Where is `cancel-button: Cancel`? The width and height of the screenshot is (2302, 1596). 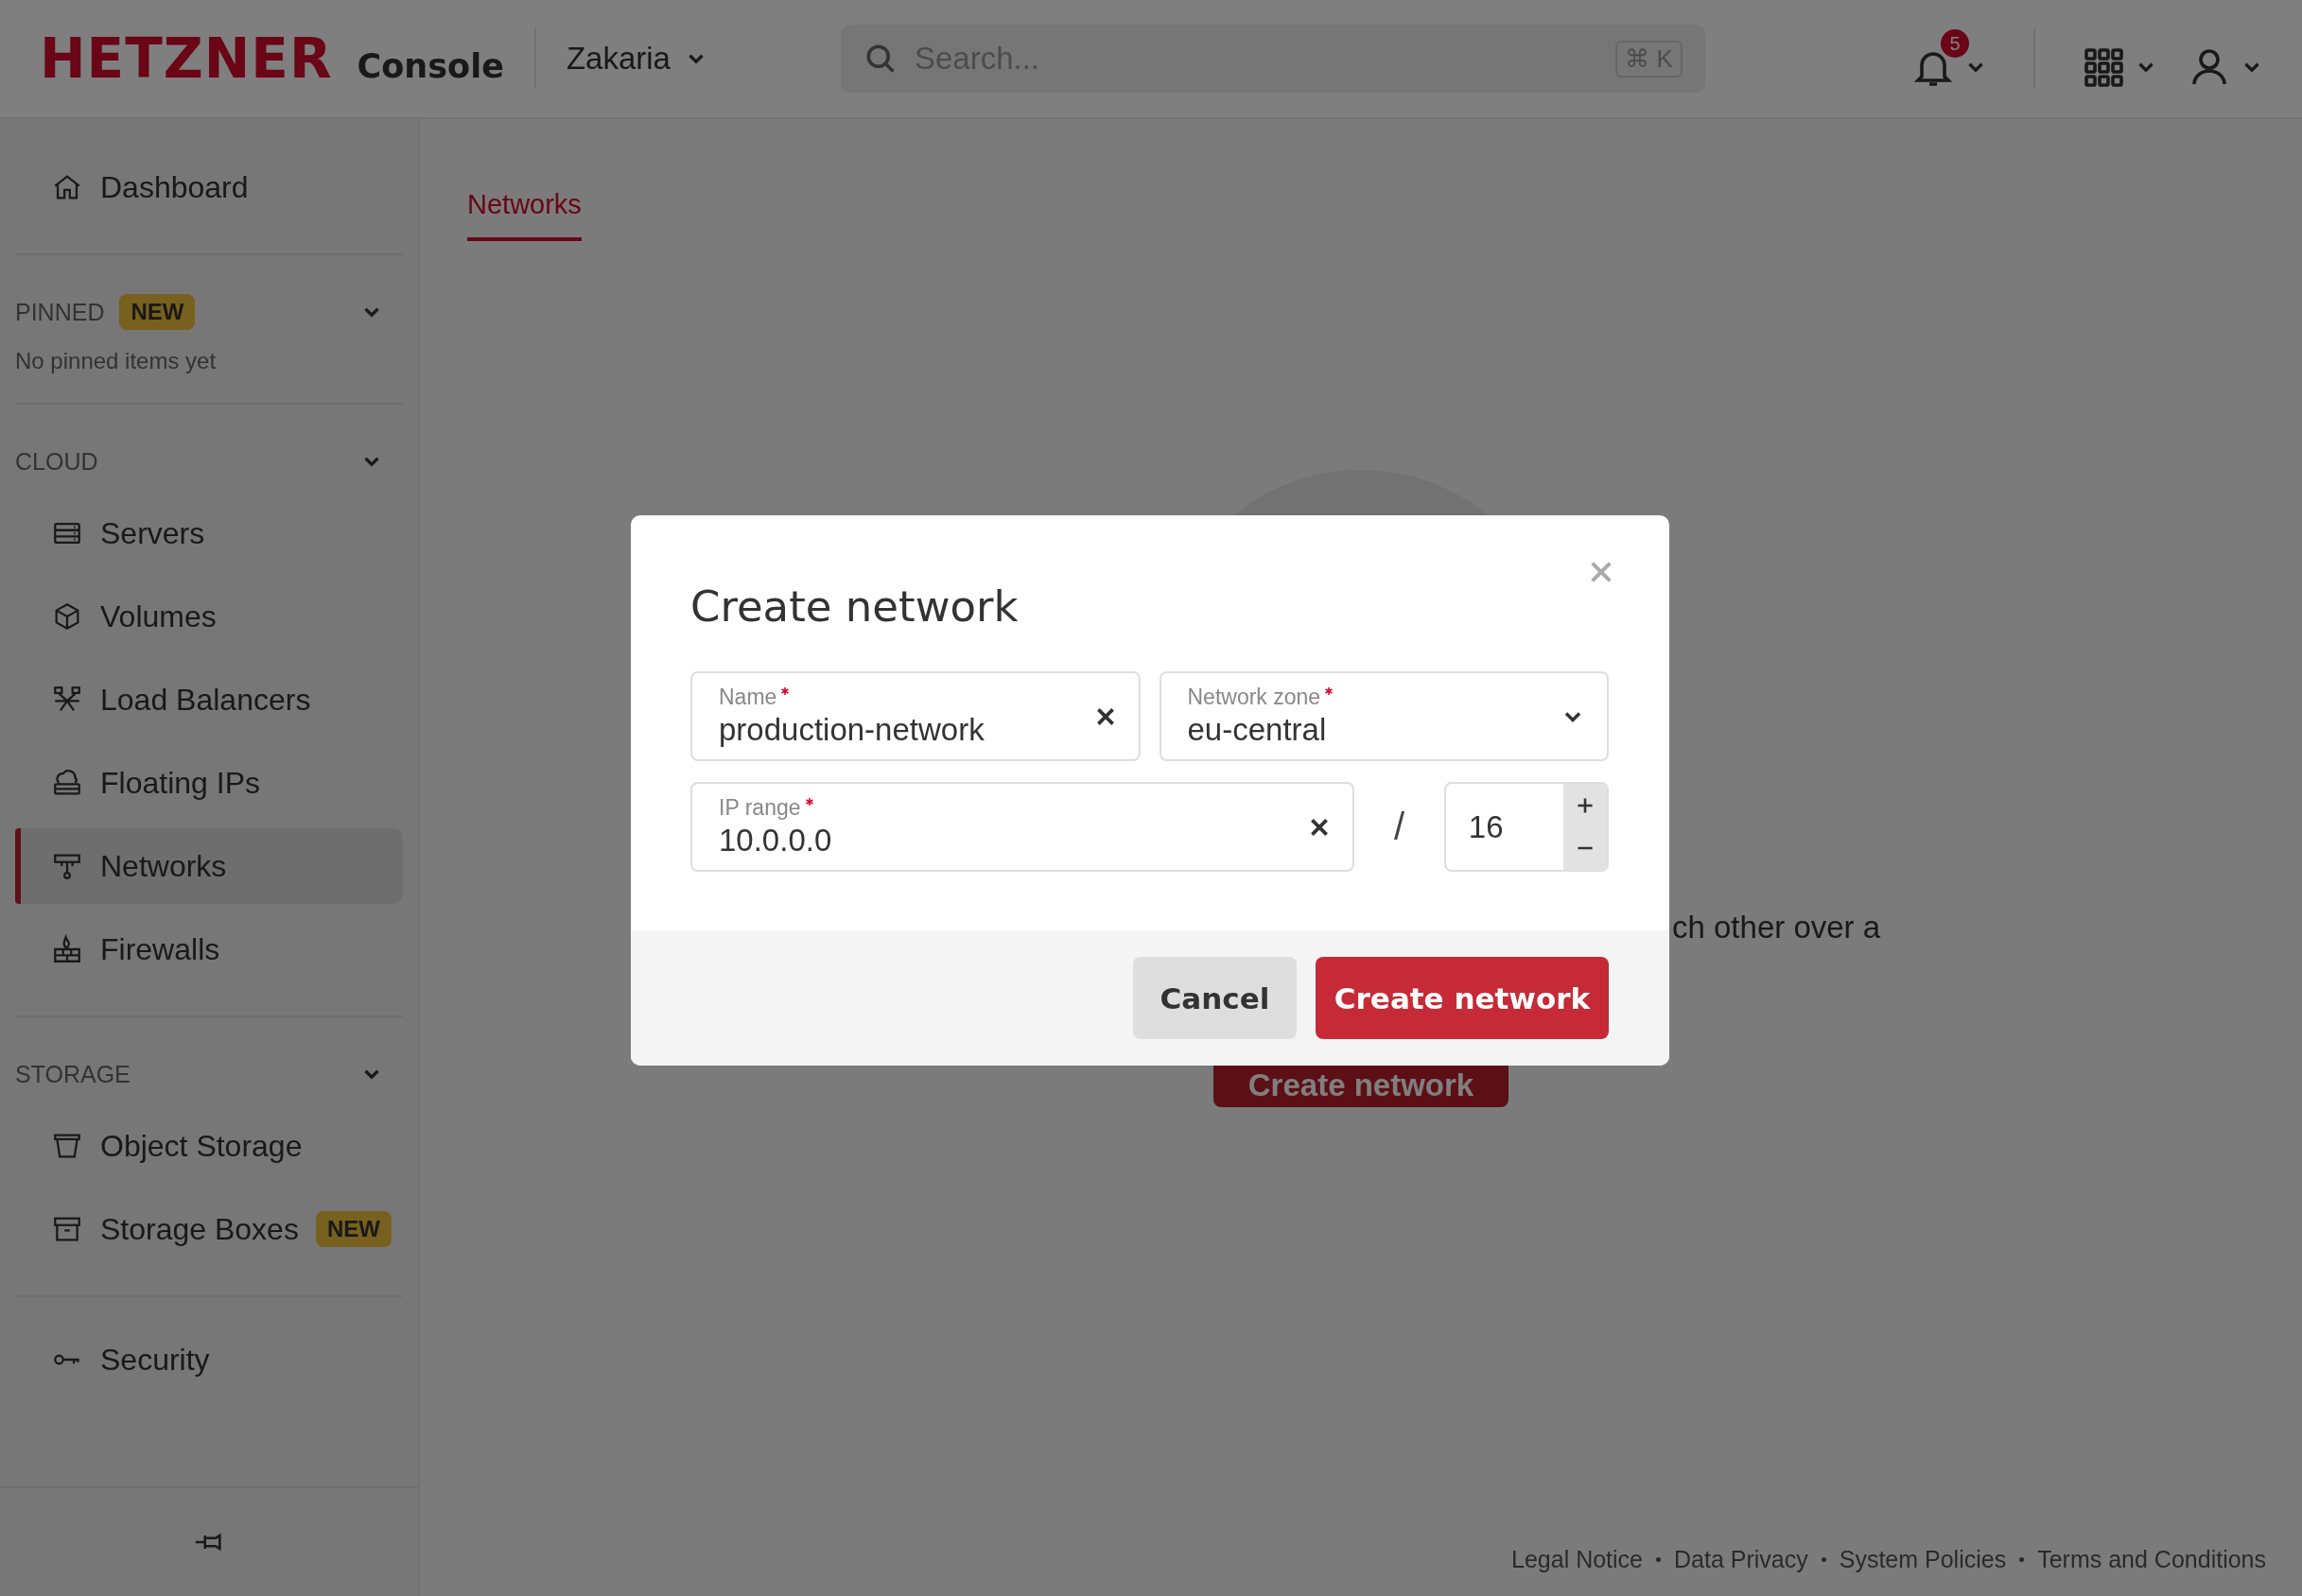 cancel-button: Cancel is located at coordinates (1215, 998).